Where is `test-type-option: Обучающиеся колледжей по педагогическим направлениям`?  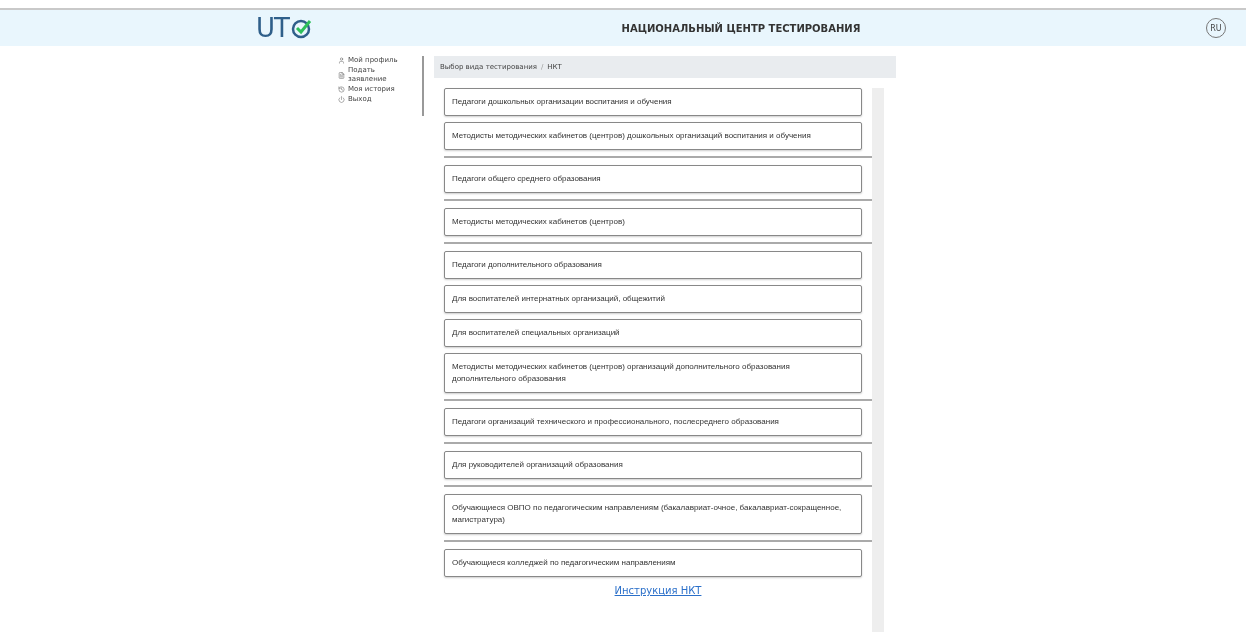
test-type-option: Обучающиеся колледжей по педагогическим направлениям is located at coordinates (653, 563).